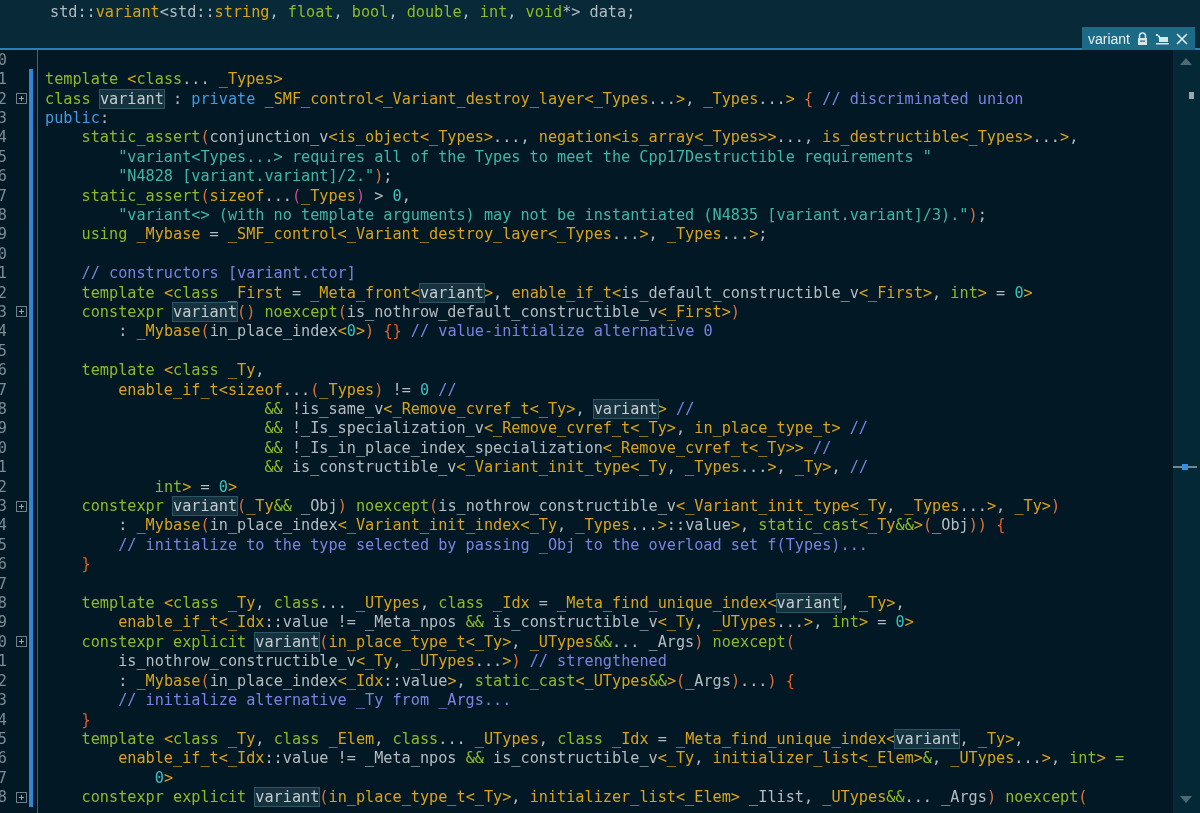 The width and height of the screenshot is (1200, 813). Describe the element at coordinates (164, 777) in the screenshot. I see `code-line: 0>` at that location.